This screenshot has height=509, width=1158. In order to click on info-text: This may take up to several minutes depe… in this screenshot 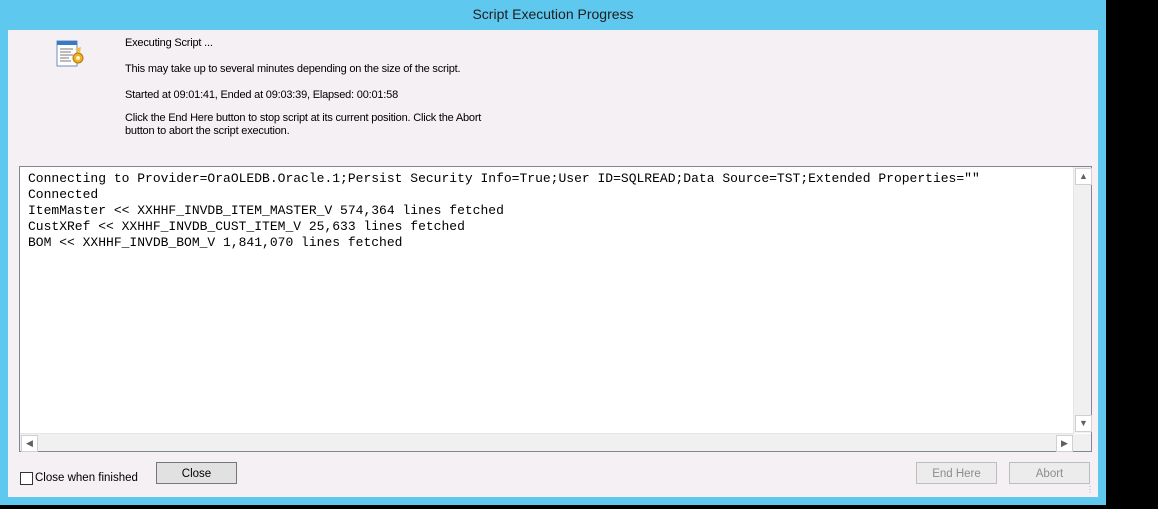, I will do `click(293, 69)`.